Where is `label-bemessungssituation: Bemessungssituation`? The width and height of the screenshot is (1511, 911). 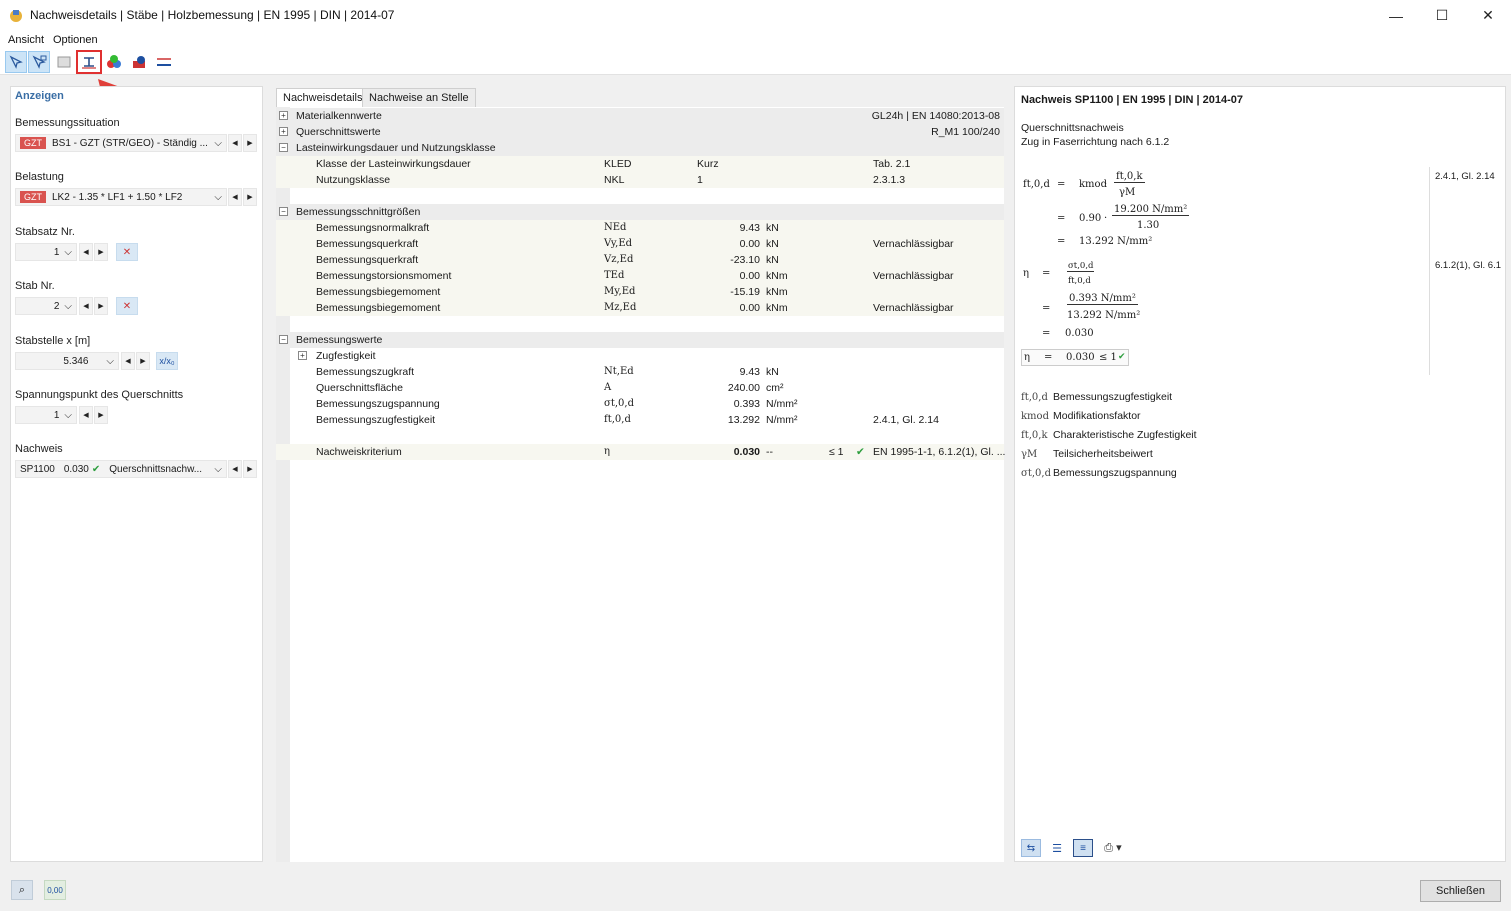
label-bemessungssituation: Bemessungssituation is located at coordinates (67, 123).